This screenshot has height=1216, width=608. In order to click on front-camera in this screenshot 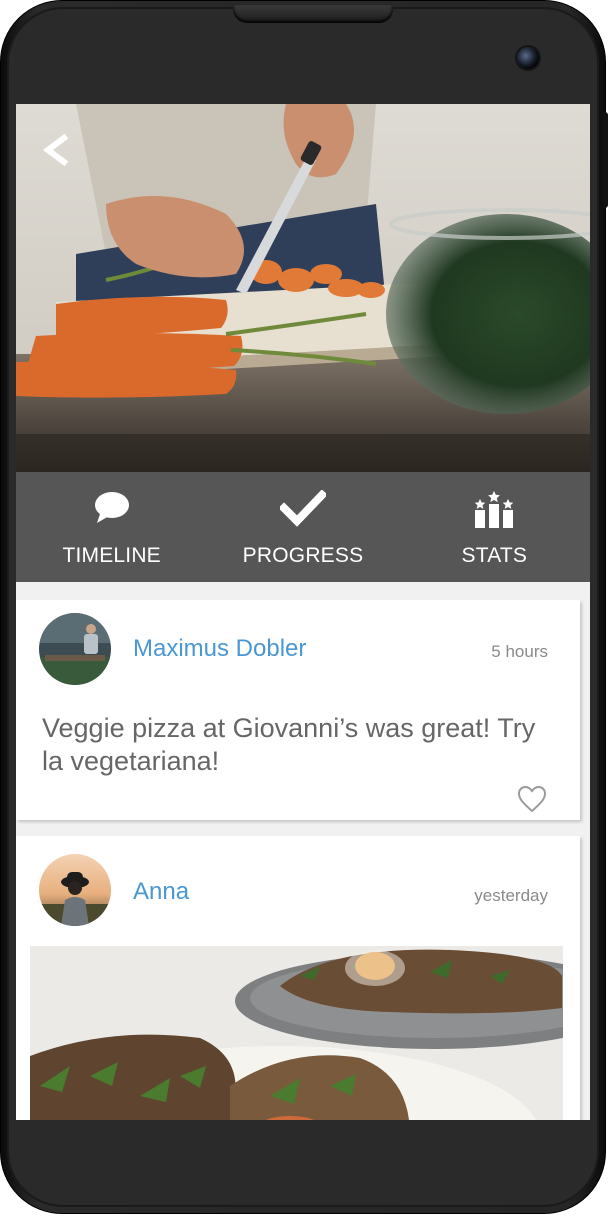, I will do `click(528, 58)`.